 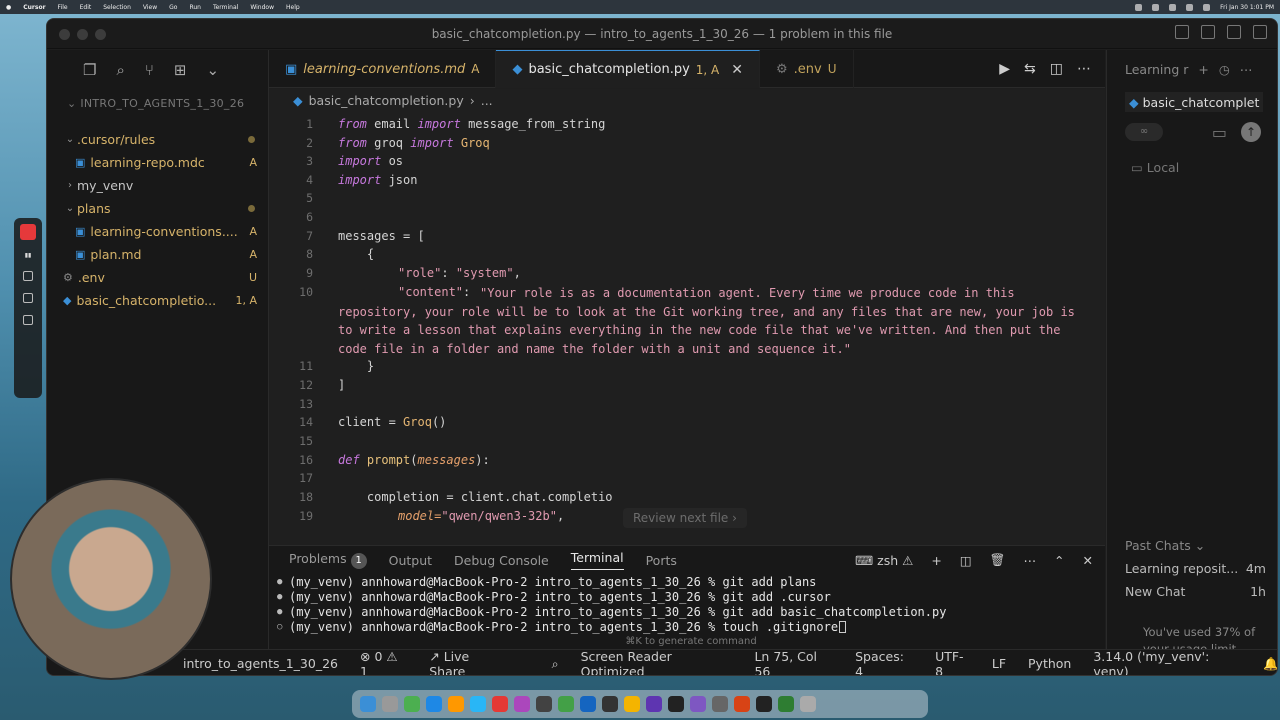 What do you see at coordinates (212, 70) in the screenshot?
I see `chevron-down-icon: ⌄` at bounding box center [212, 70].